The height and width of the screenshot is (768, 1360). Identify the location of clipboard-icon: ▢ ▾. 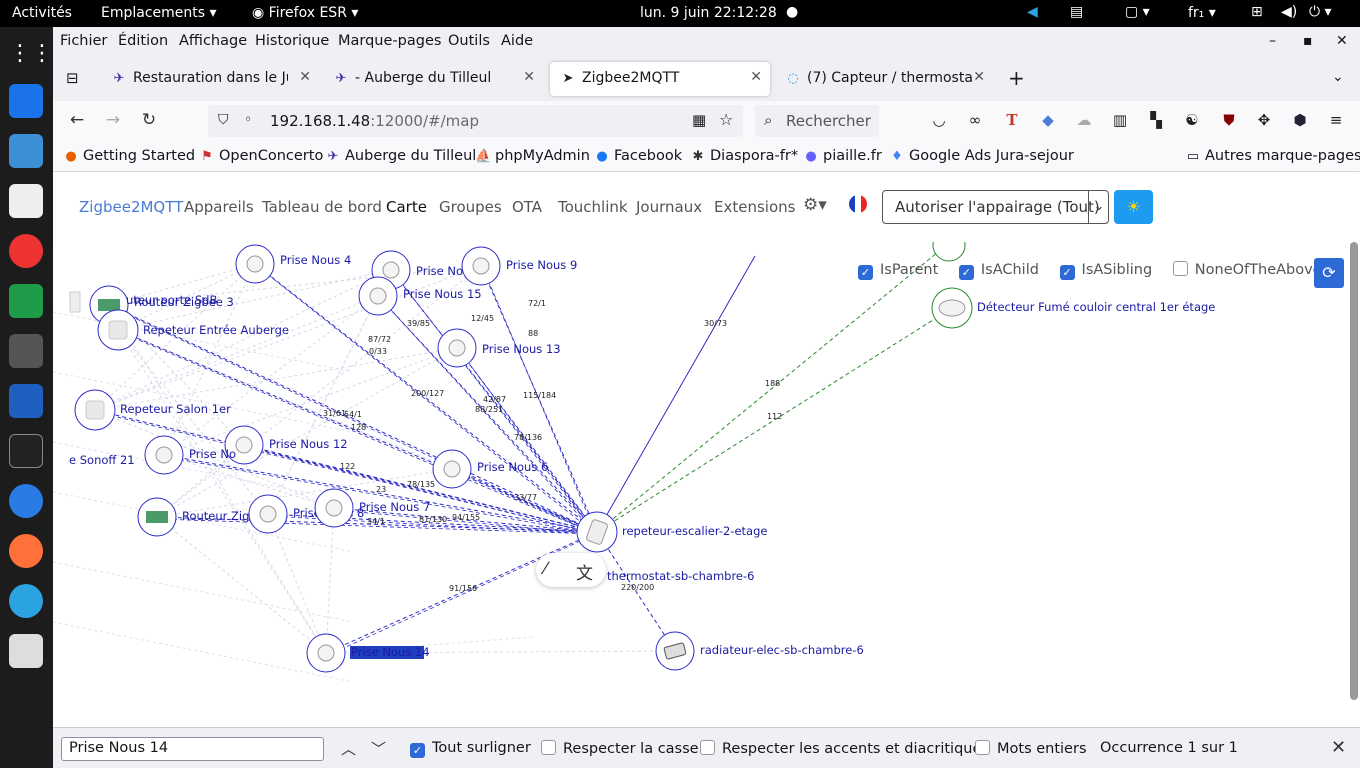
(1137, 12).